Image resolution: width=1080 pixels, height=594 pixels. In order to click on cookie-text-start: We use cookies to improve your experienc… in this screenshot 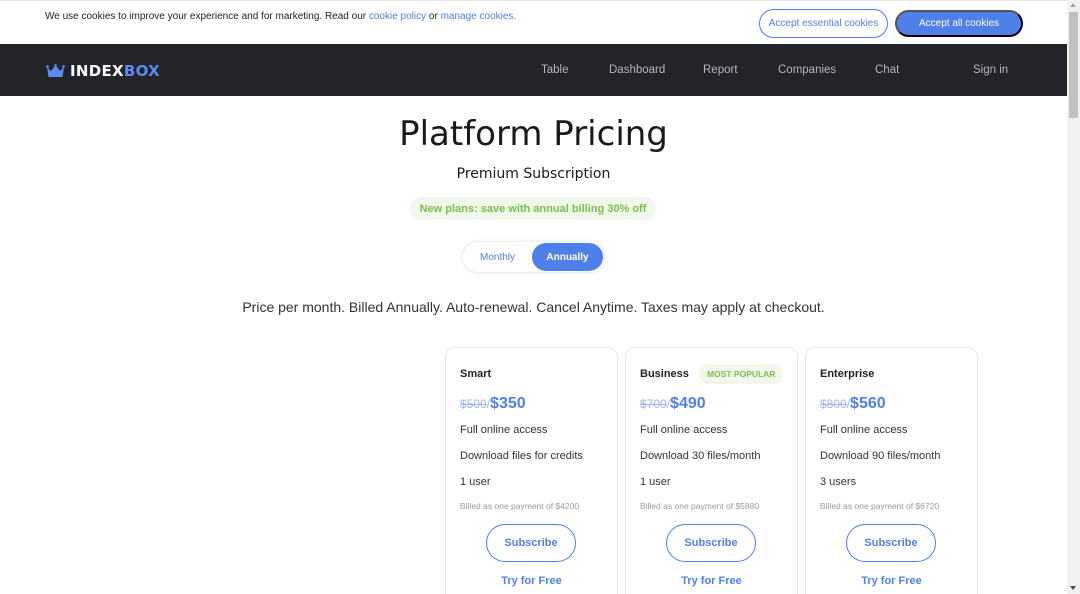, I will do `click(207, 16)`.